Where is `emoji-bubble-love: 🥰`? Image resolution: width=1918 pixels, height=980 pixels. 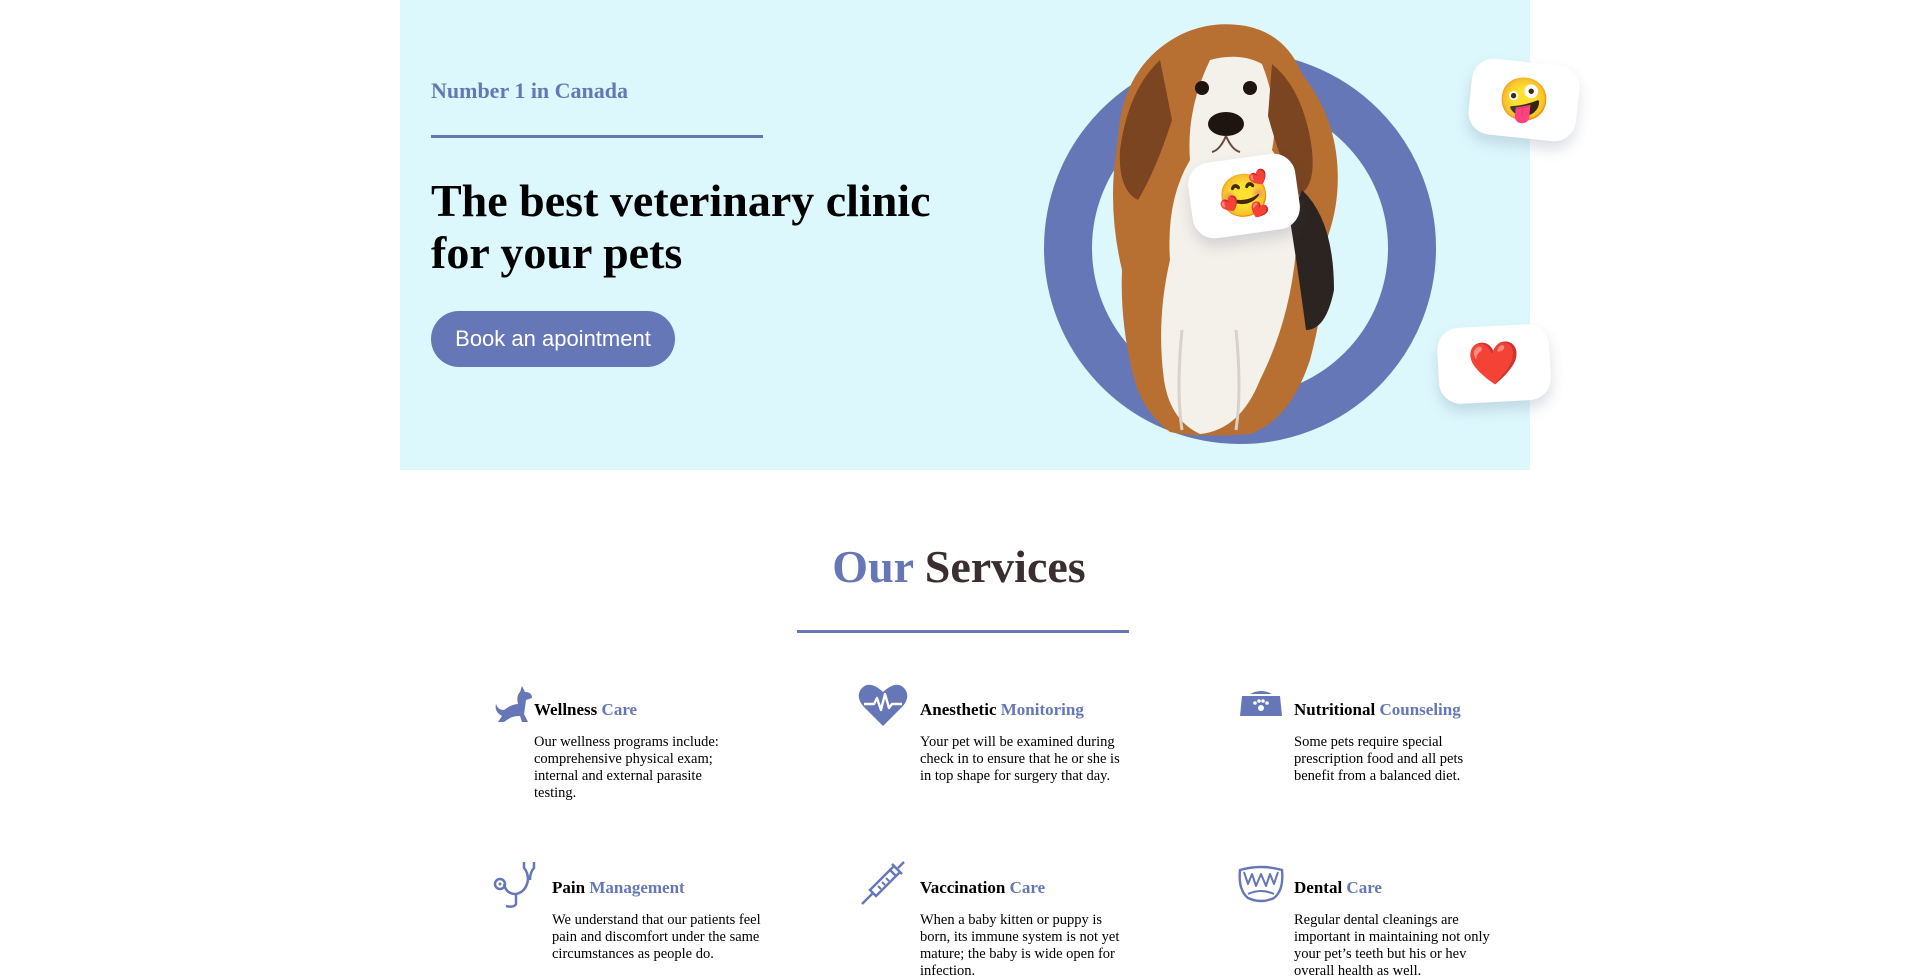 emoji-bubble-love: 🥰 is located at coordinates (1244, 196).